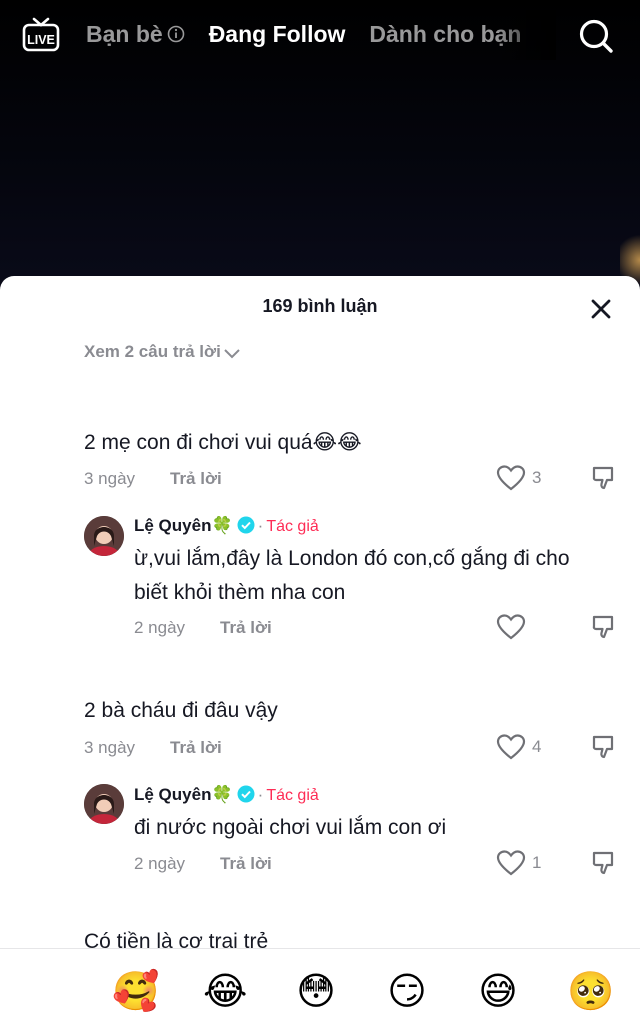 This screenshot has height=1036, width=640. Describe the element at coordinates (290, 827) in the screenshot. I see `reply-text: đi nước ngoài chơi vui lắm con ơi` at that location.